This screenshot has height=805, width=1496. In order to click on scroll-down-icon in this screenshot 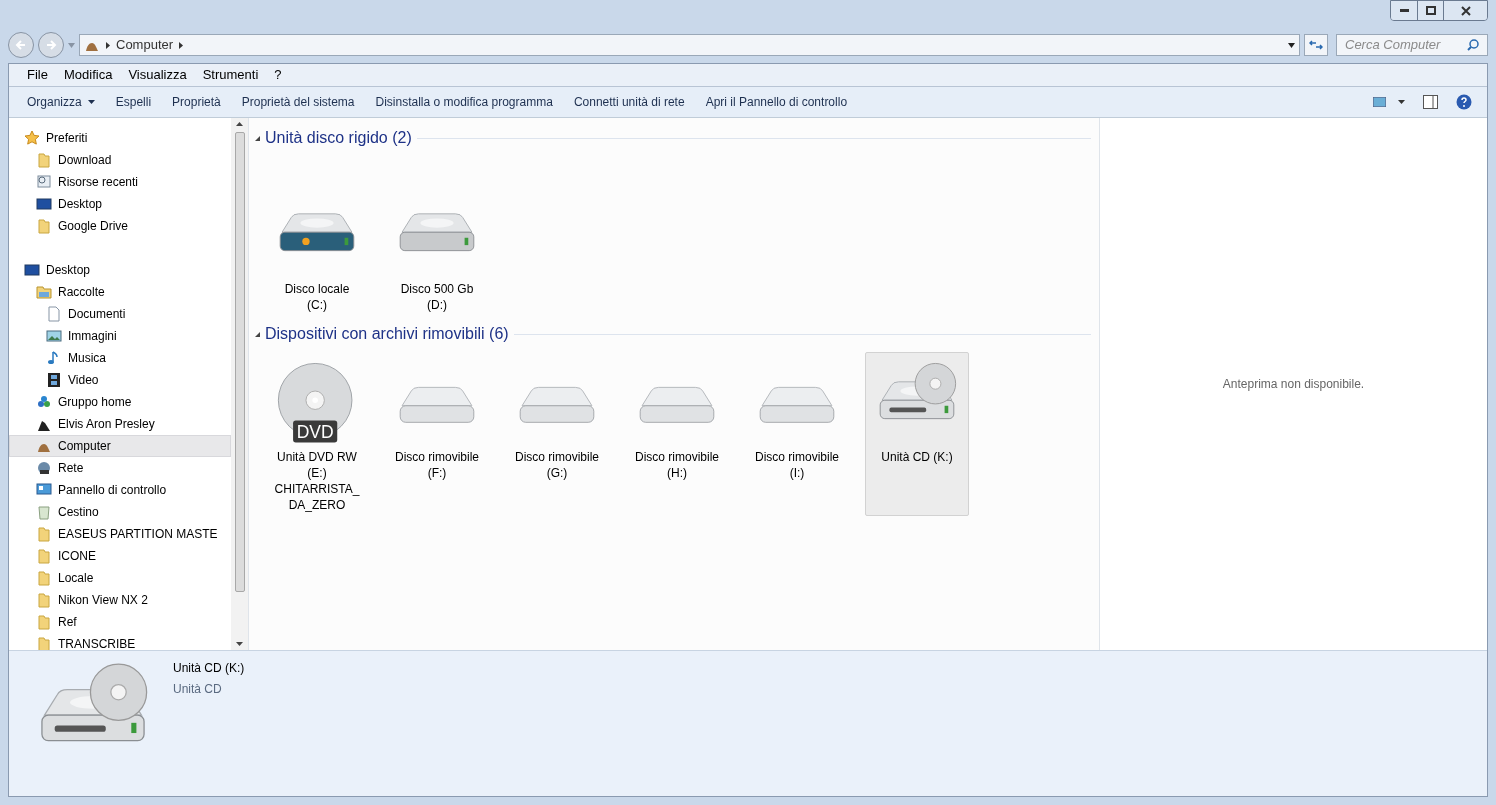, I will do `click(239, 644)`.